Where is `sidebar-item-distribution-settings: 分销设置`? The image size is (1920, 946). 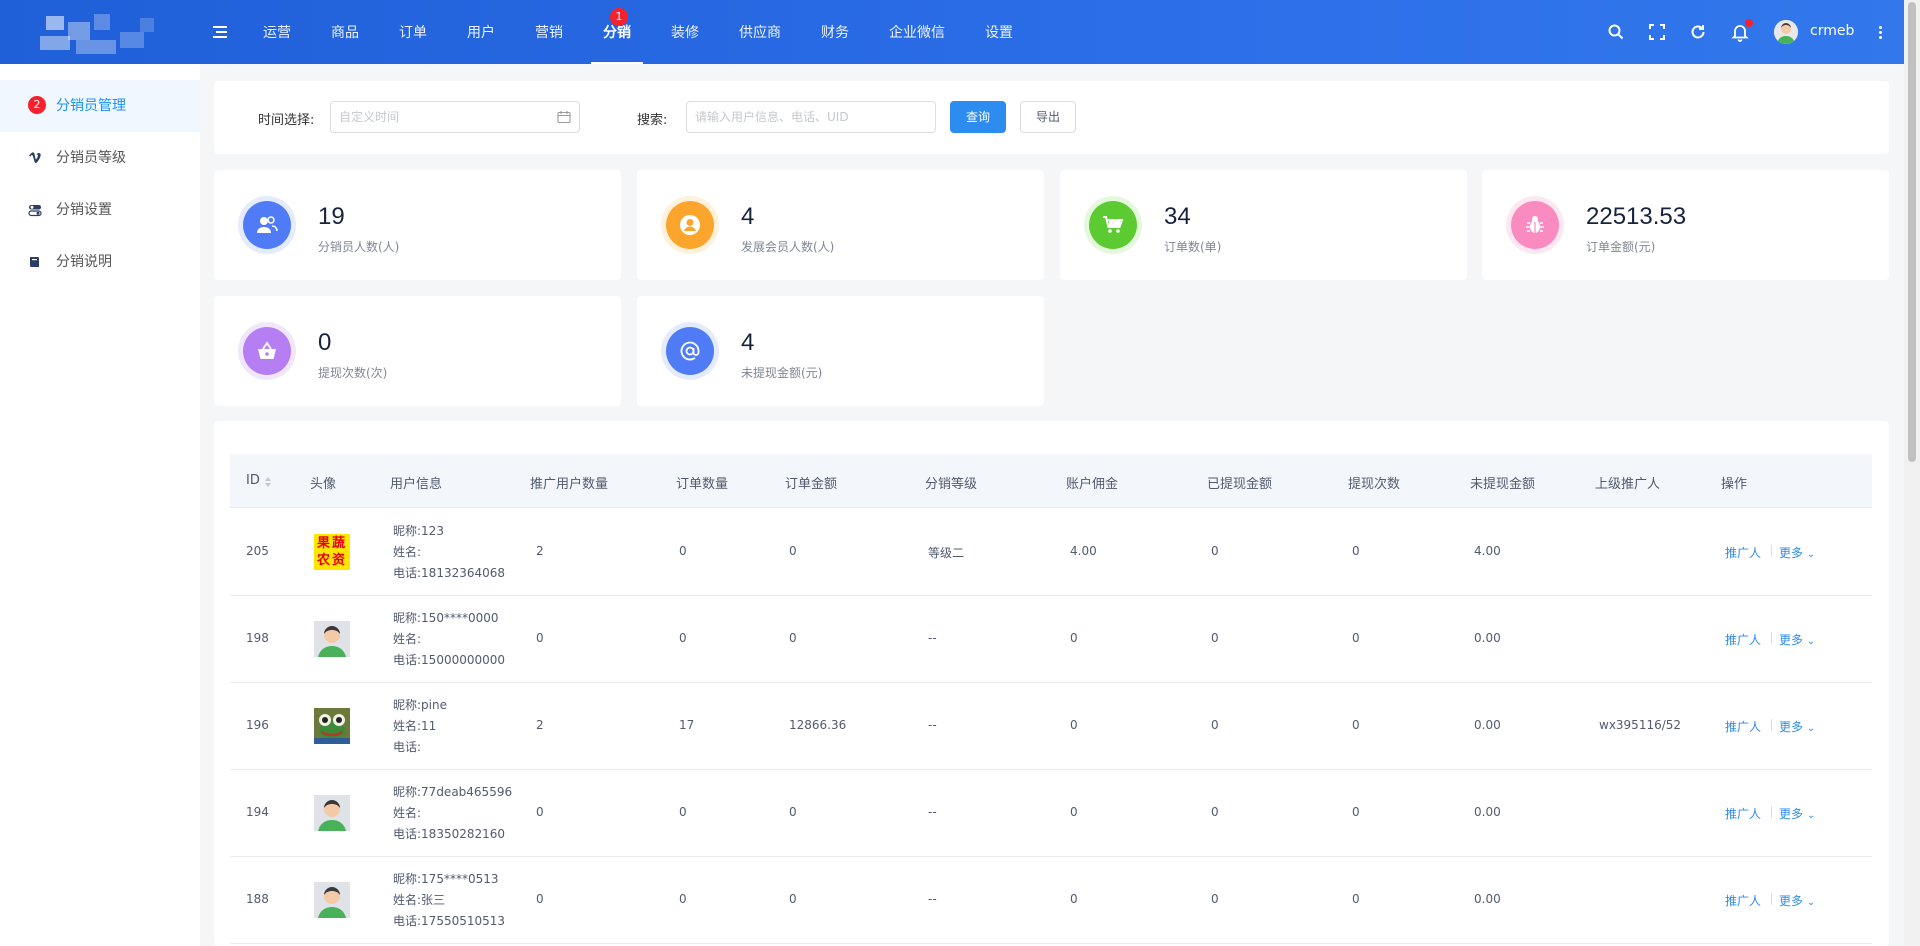 sidebar-item-distribution-settings: 分销设置 is located at coordinates (100, 210).